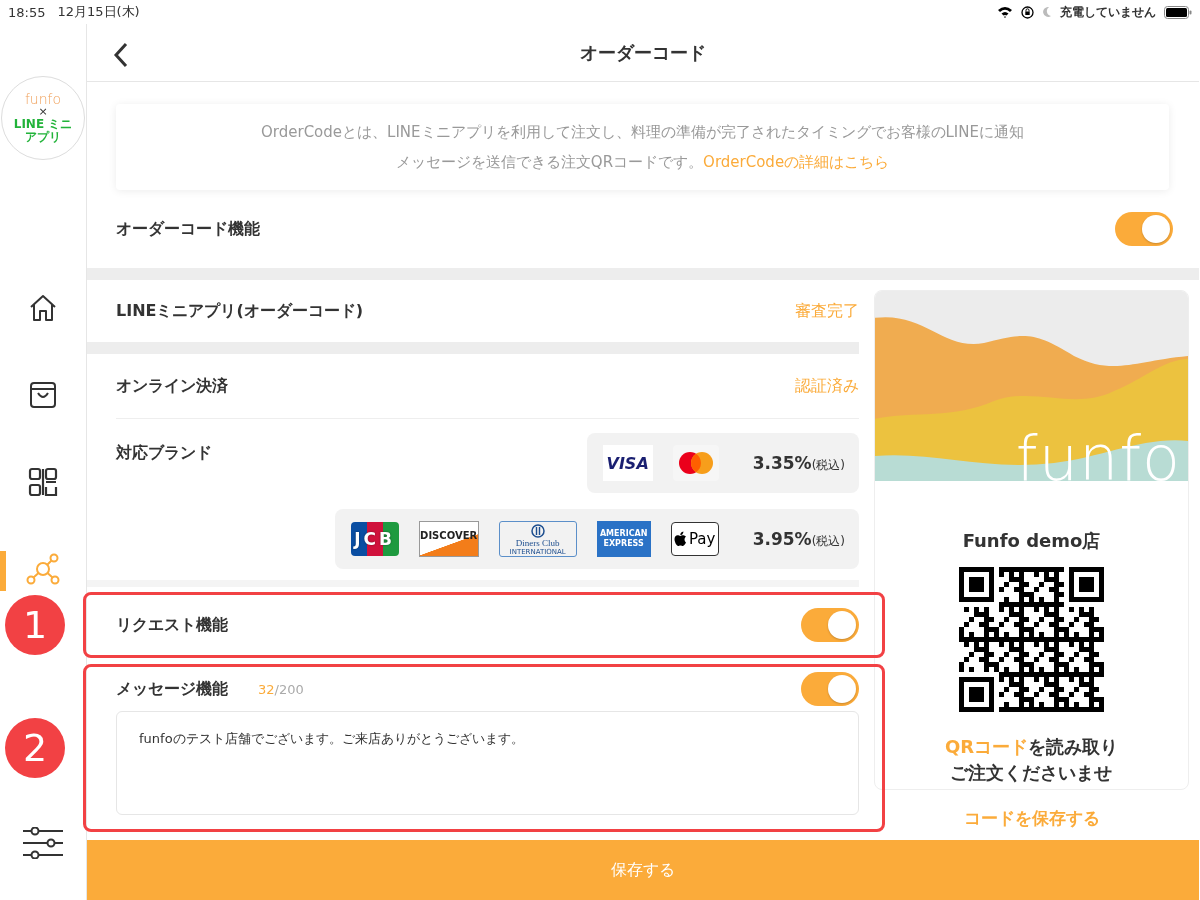 This screenshot has height=900, width=1200. I want to click on charging-status: 充電していません, so click(1108, 12).